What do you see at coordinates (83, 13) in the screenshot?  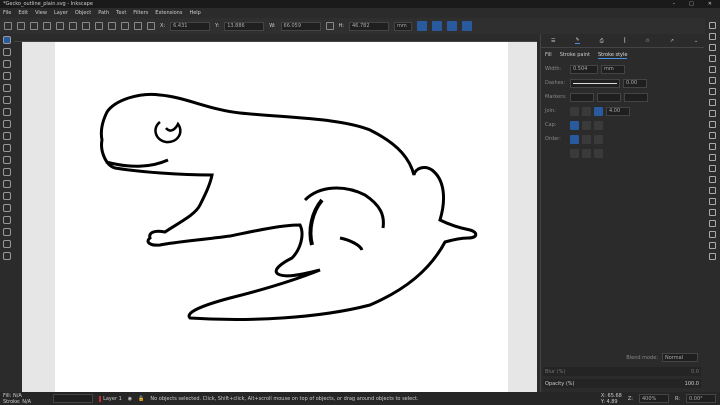 I see `menu-object: Object` at bounding box center [83, 13].